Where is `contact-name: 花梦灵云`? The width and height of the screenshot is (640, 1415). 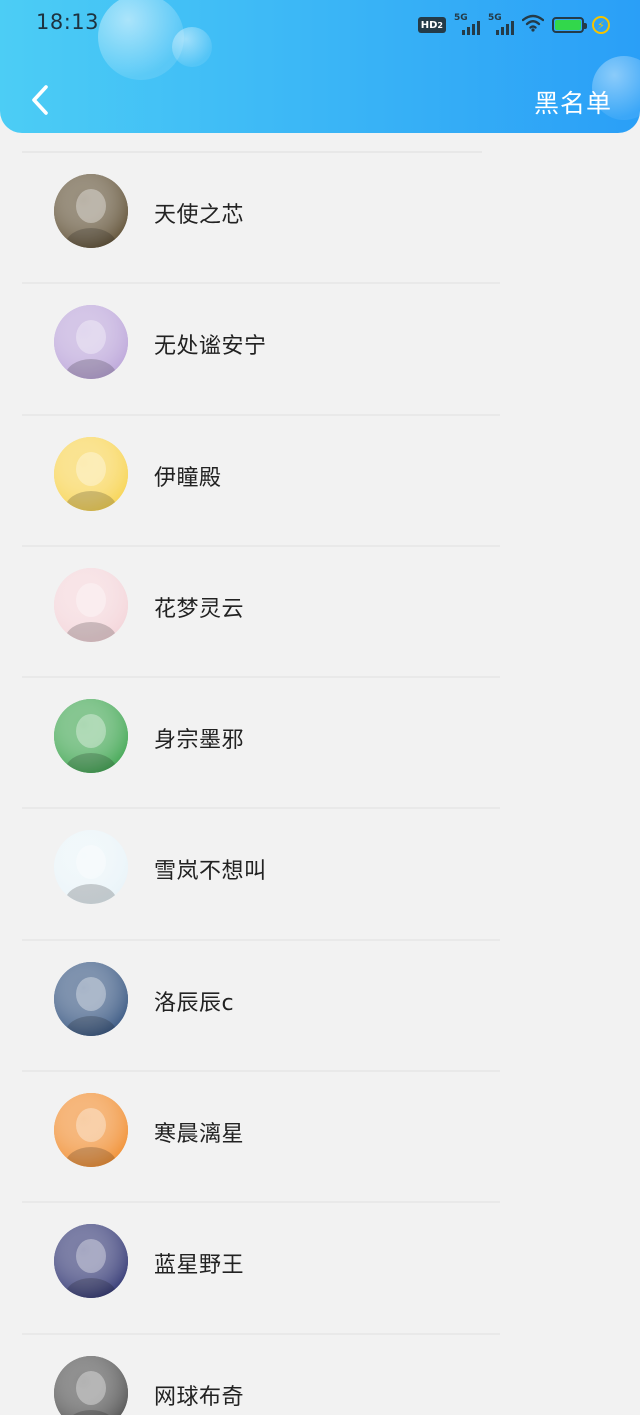 contact-name: 花梦灵云 is located at coordinates (199, 609).